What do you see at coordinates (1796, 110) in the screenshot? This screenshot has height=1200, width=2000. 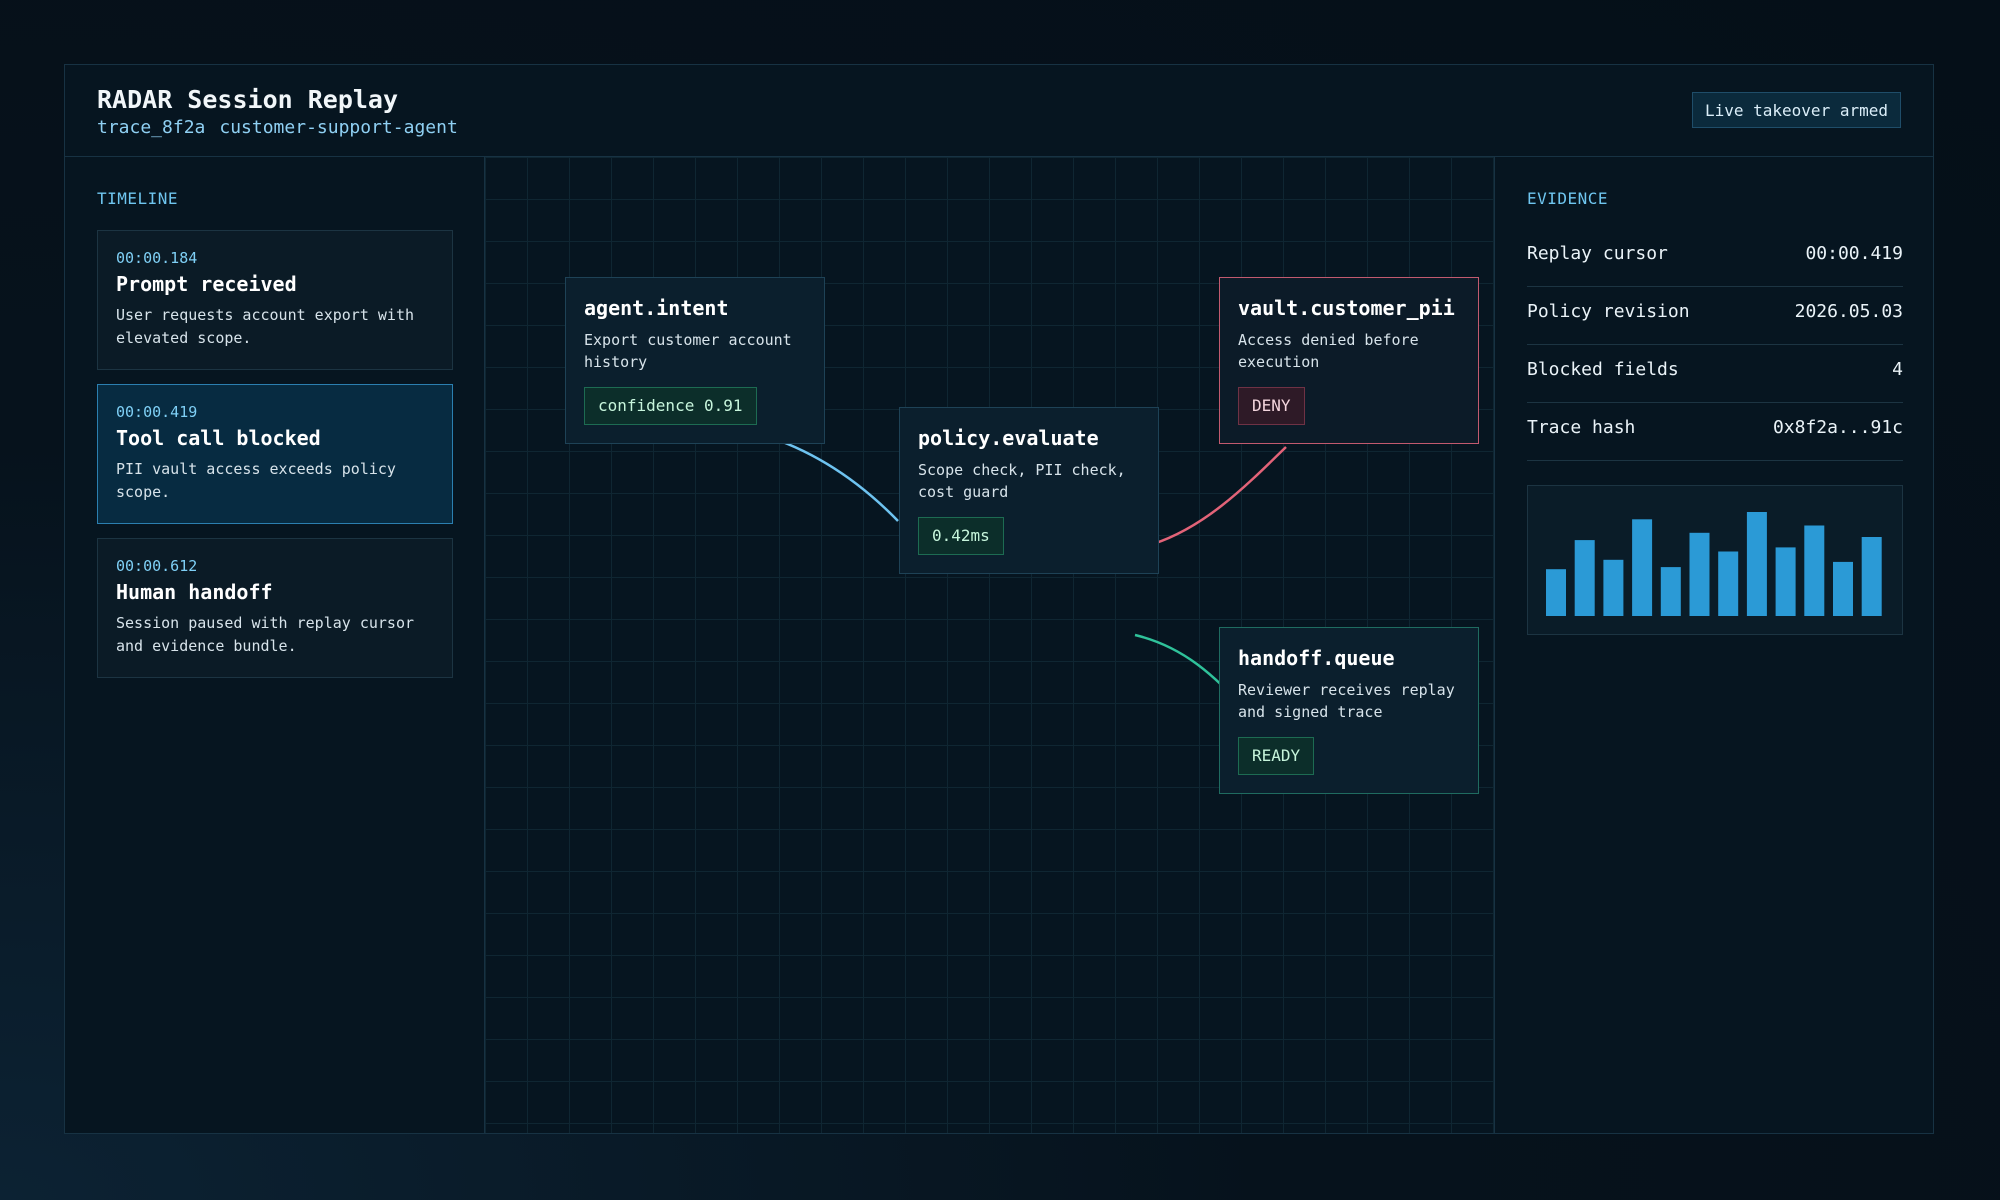 I see `live-takeover-button: Live takeover armed` at bounding box center [1796, 110].